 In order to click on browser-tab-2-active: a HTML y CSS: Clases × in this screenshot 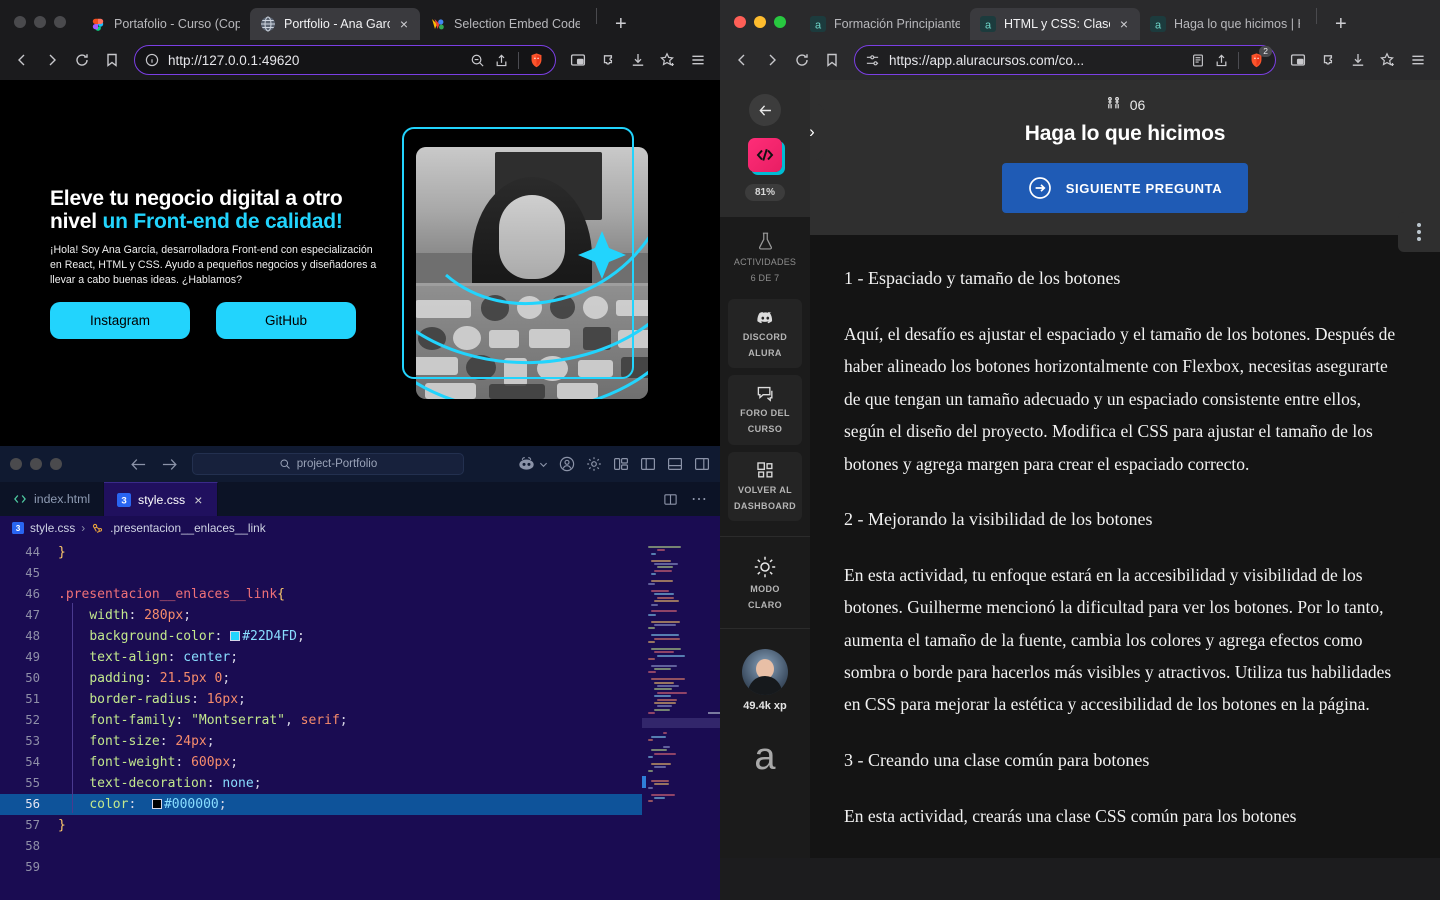, I will do `click(1055, 24)`.